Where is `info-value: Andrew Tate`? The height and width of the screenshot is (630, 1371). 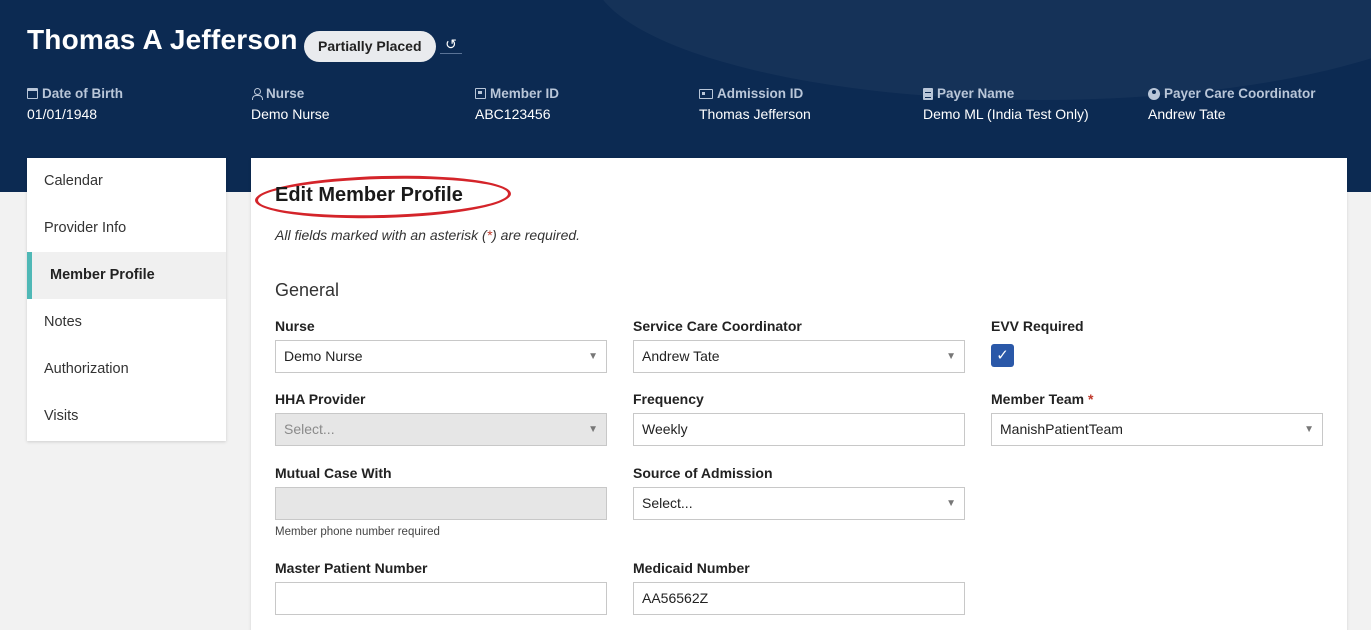 info-value: Andrew Tate is located at coordinates (1187, 114).